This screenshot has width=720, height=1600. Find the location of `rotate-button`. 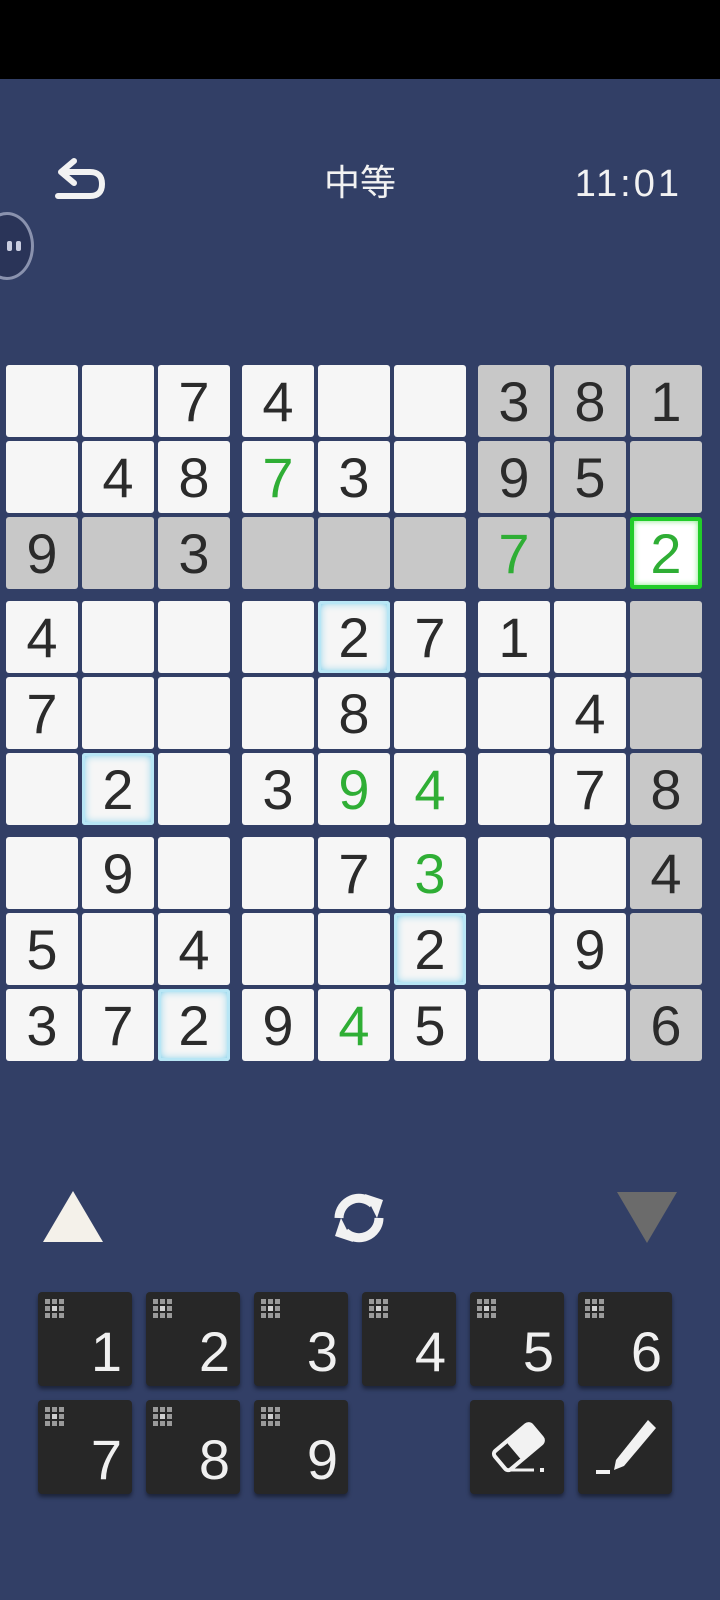

rotate-button is located at coordinates (359, 1218).